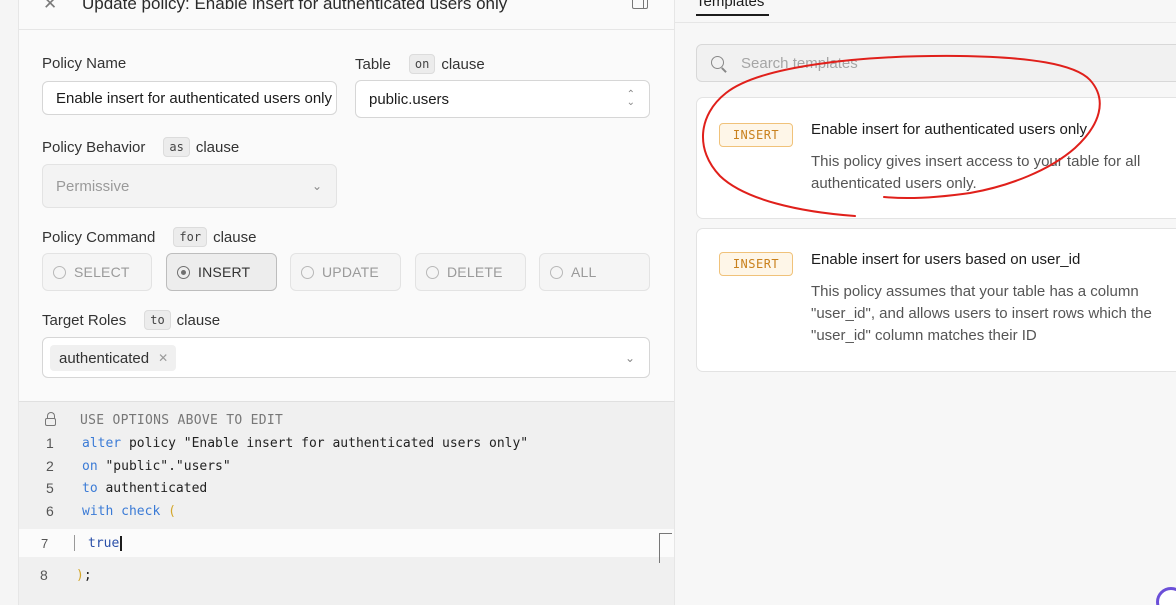 This screenshot has height=605, width=1176. Describe the element at coordinates (594, 272) in the screenshot. I see `command-option-all: ALL` at that location.